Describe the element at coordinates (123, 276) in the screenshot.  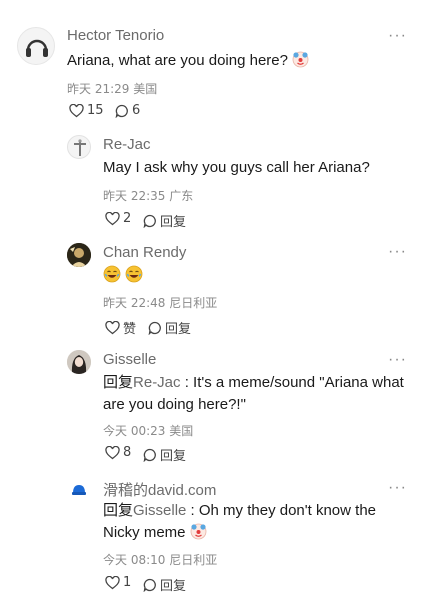
I see `comment-text` at that location.